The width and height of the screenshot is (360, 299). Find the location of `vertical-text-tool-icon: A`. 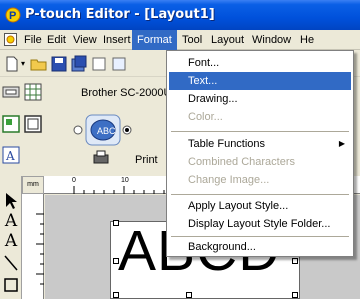

vertical-text-tool-icon: A is located at coordinates (11, 241).